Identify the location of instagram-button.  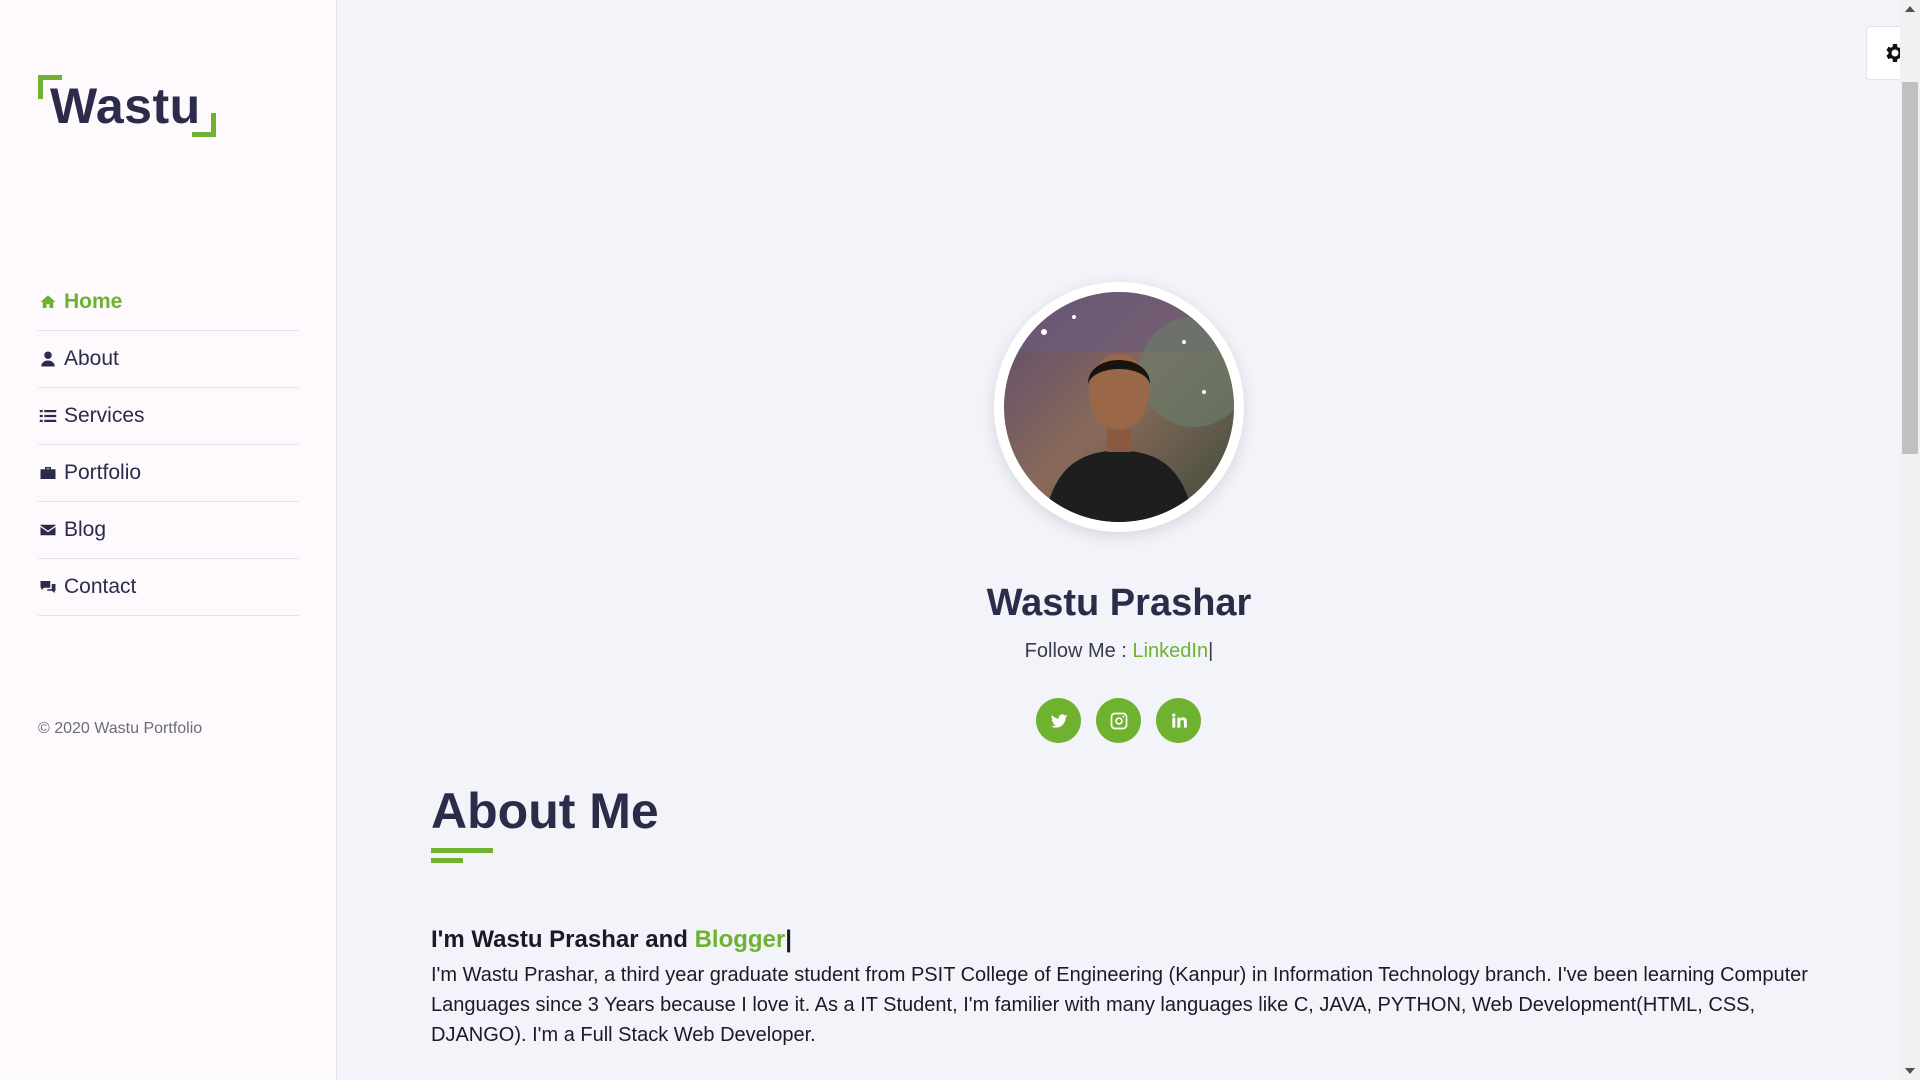
(1118, 720).